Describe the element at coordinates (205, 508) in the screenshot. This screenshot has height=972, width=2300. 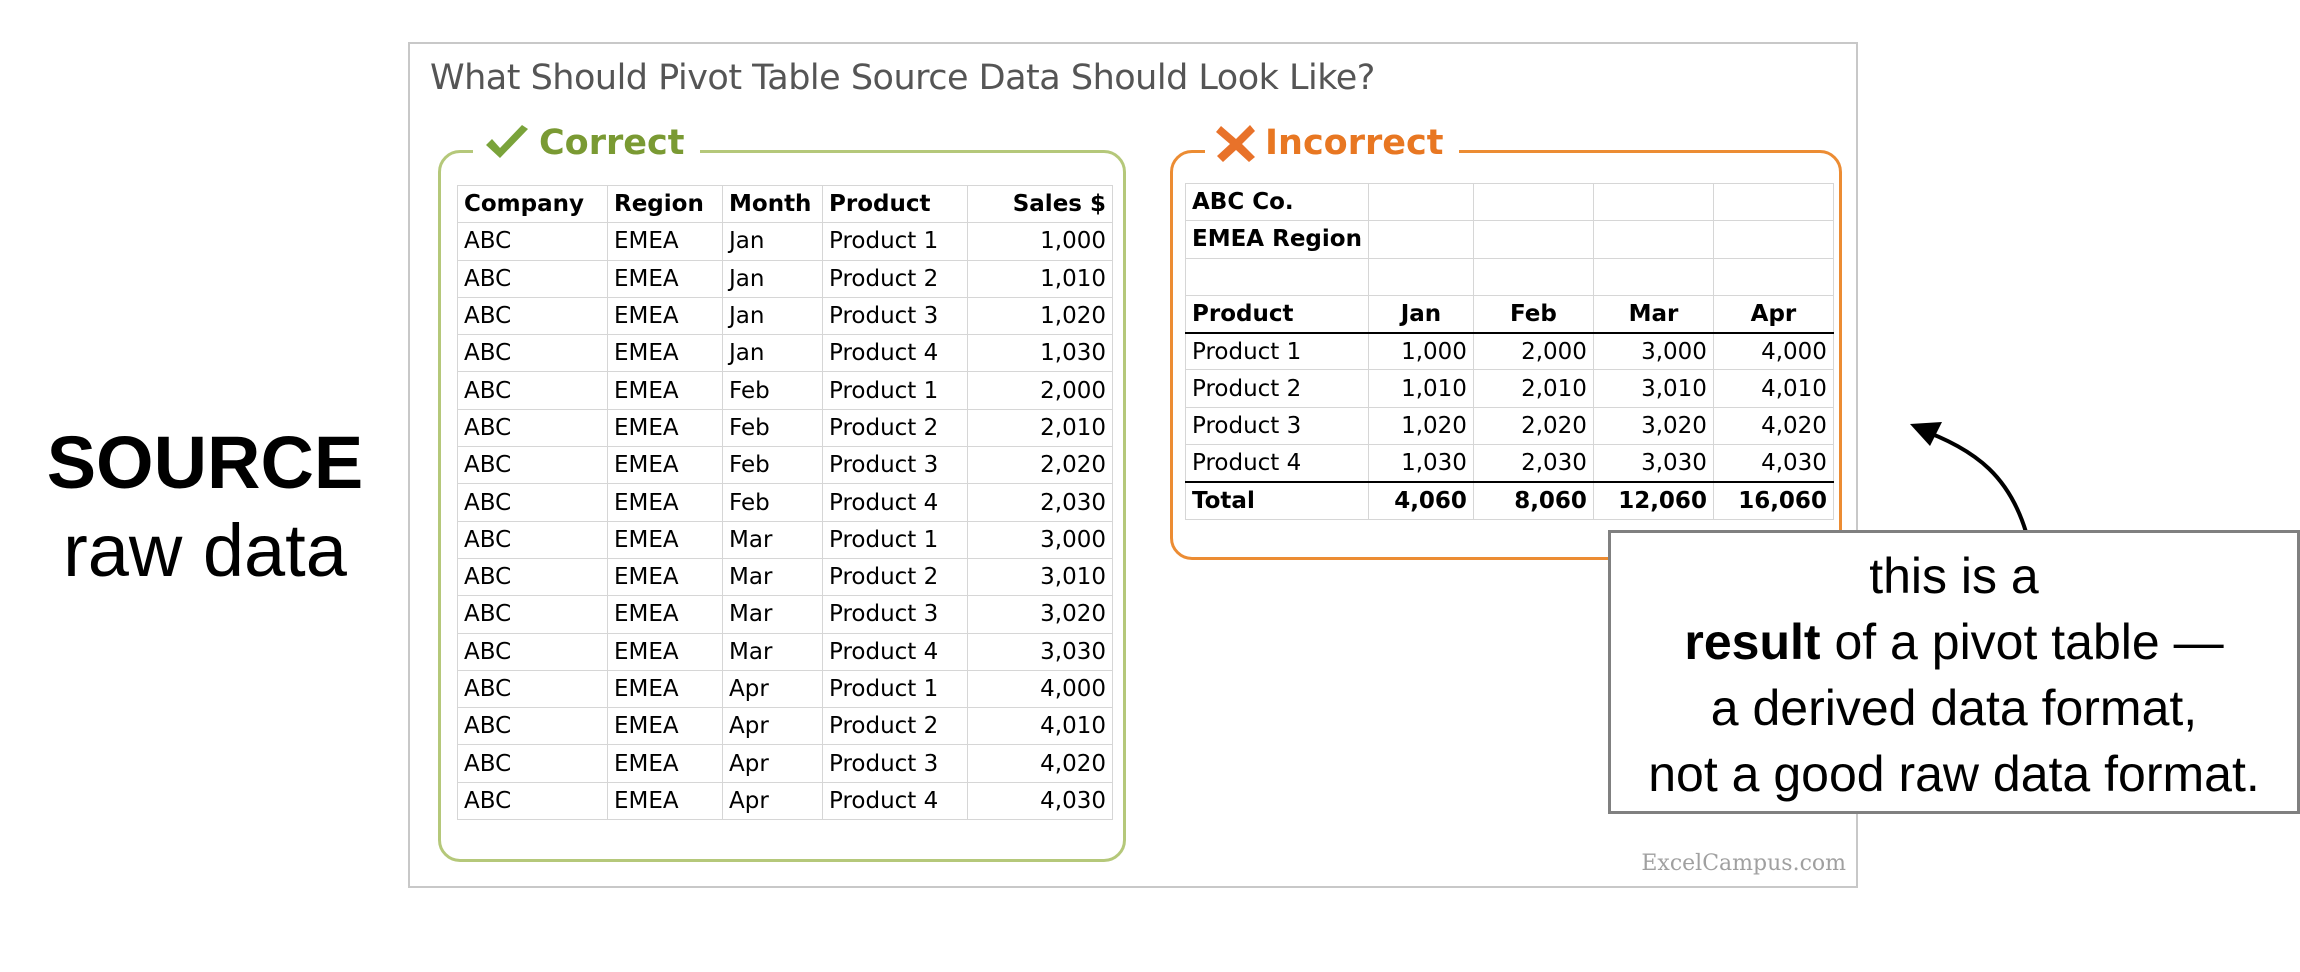
I see `left-label: SOURCE raw data` at that location.